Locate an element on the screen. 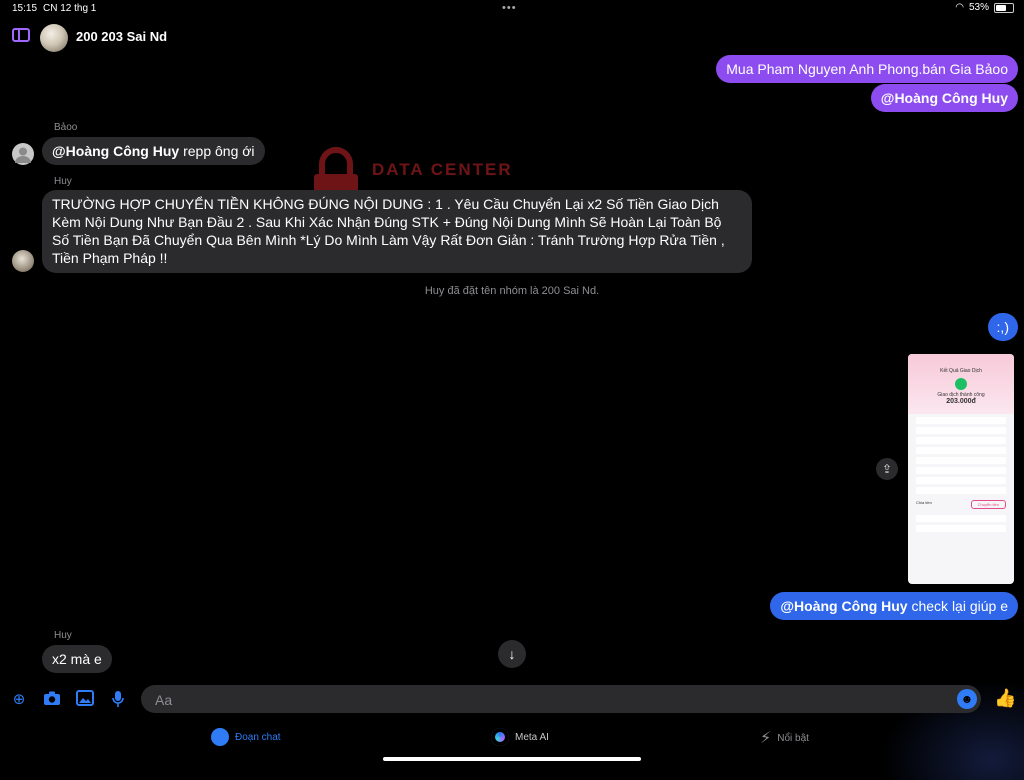 The height and width of the screenshot is (780, 1024). sidebar-toggle-icon is located at coordinates (21, 35).